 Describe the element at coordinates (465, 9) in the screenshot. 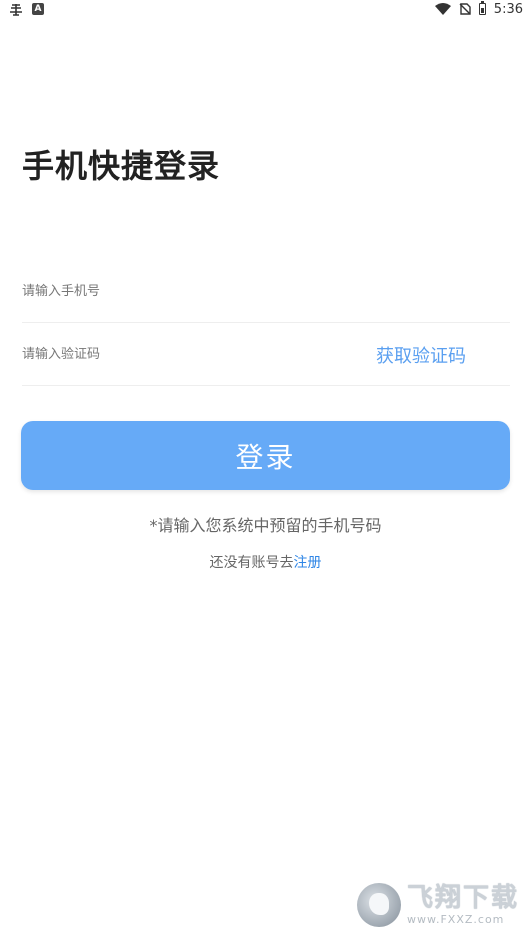

I see `no-sim-icon` at that location.